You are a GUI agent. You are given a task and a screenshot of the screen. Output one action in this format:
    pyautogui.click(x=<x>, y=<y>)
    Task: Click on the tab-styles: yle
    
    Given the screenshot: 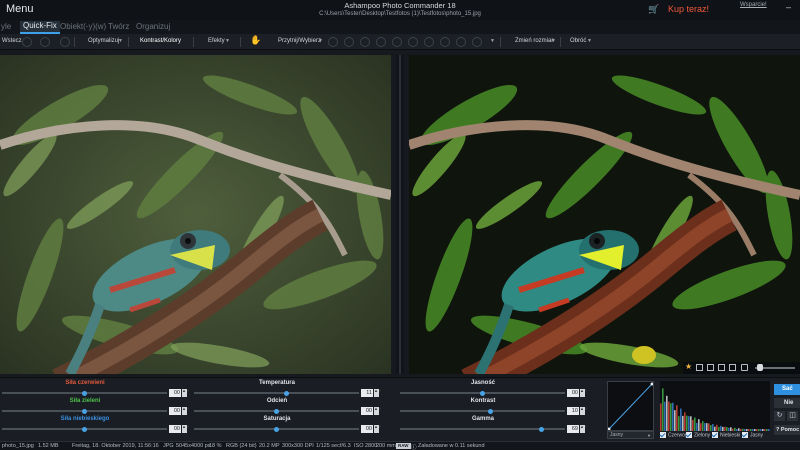 What is the action you would take?
    pyautogui.click(x=6, y=26)
    